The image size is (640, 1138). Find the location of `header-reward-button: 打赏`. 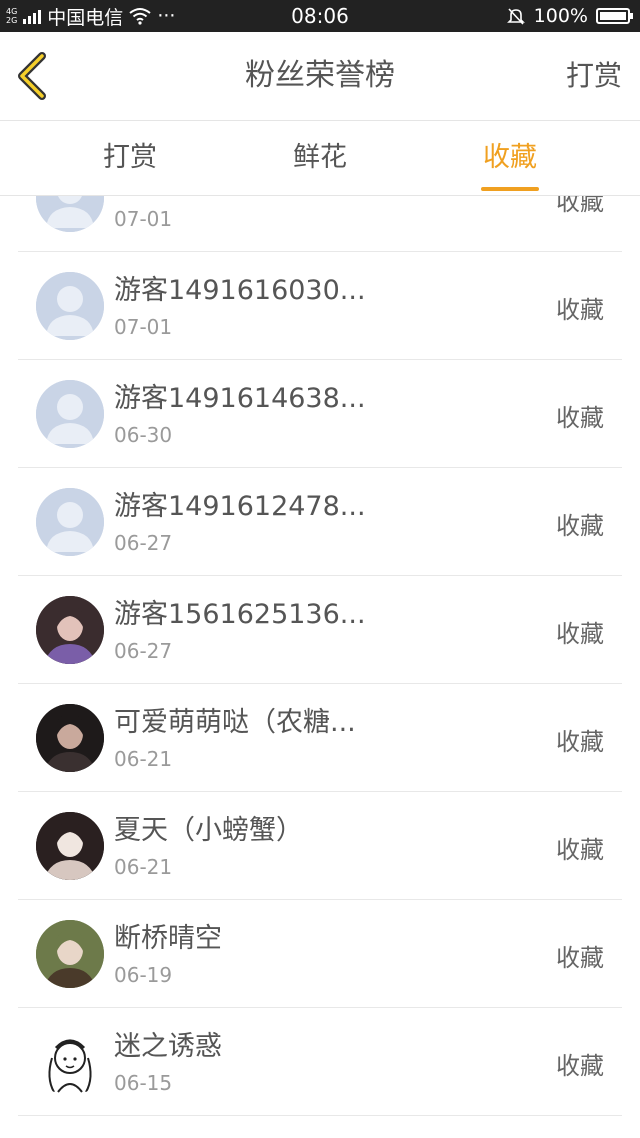

header-reward-button: 打赏 is located at coordinates (594, 76).